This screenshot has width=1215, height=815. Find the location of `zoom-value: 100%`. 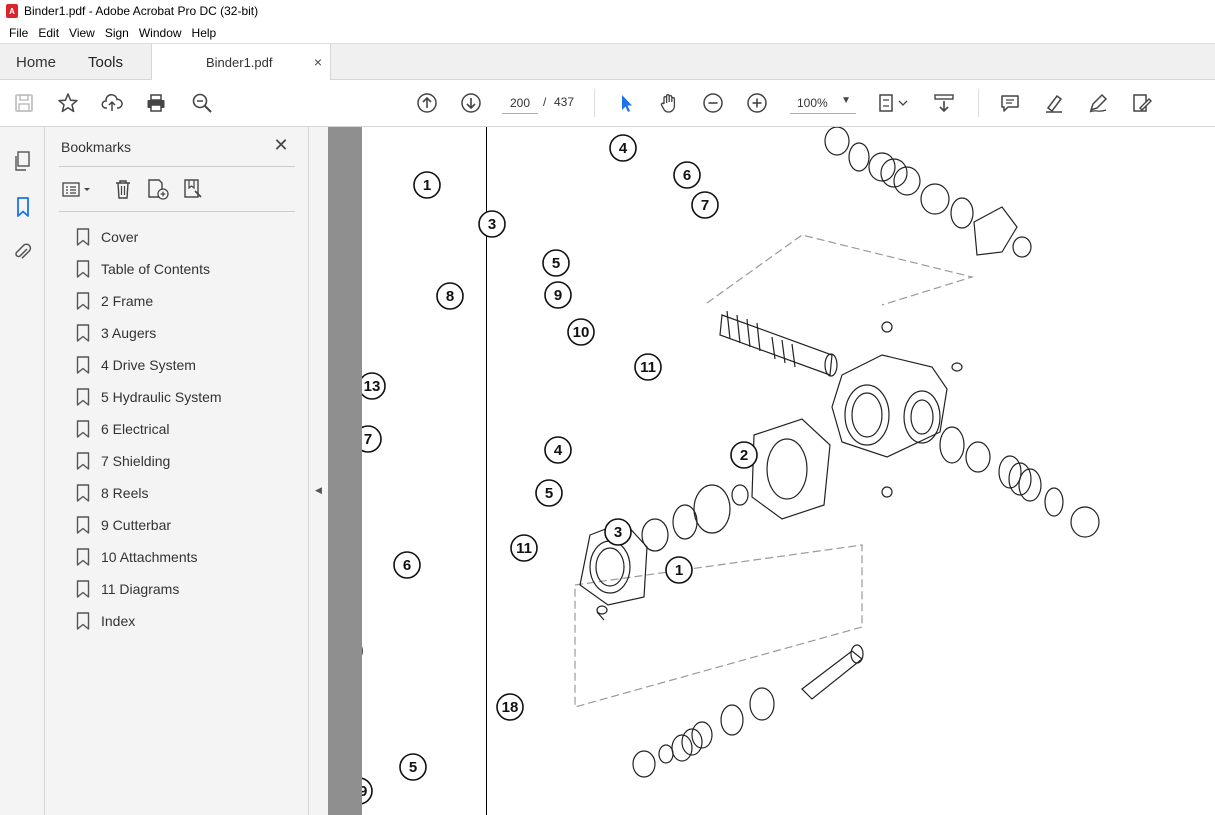

zoom-value: 100% is located at coordinates (812, 103).